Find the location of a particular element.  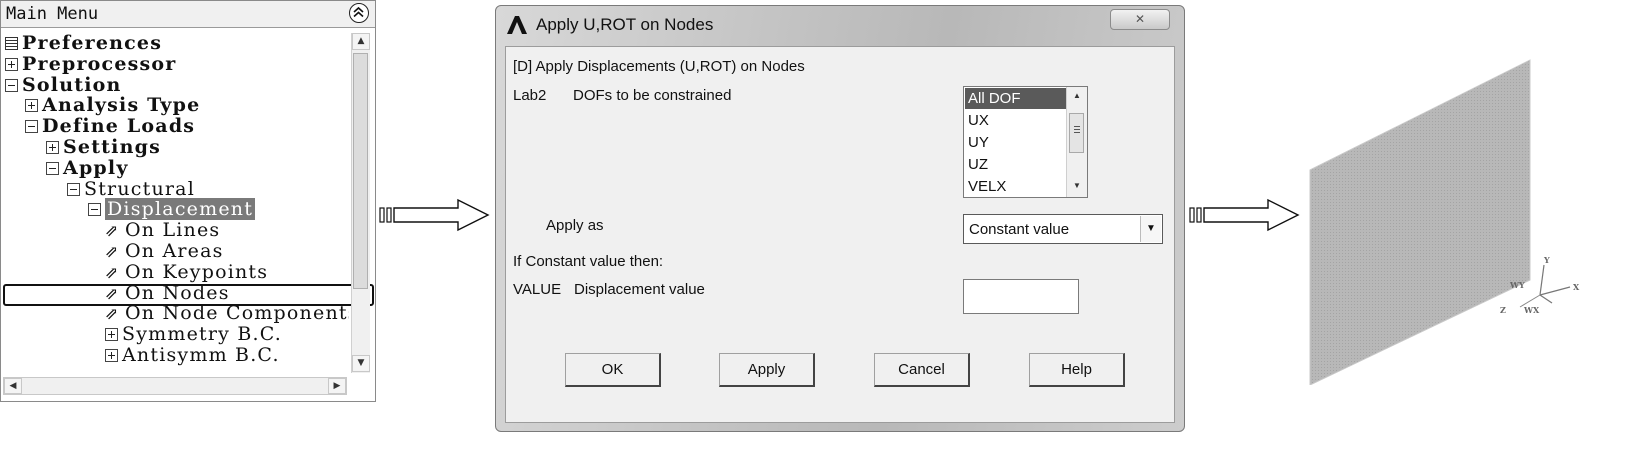

menu-item-label: Define Loads is located at coordinates (119, 126).